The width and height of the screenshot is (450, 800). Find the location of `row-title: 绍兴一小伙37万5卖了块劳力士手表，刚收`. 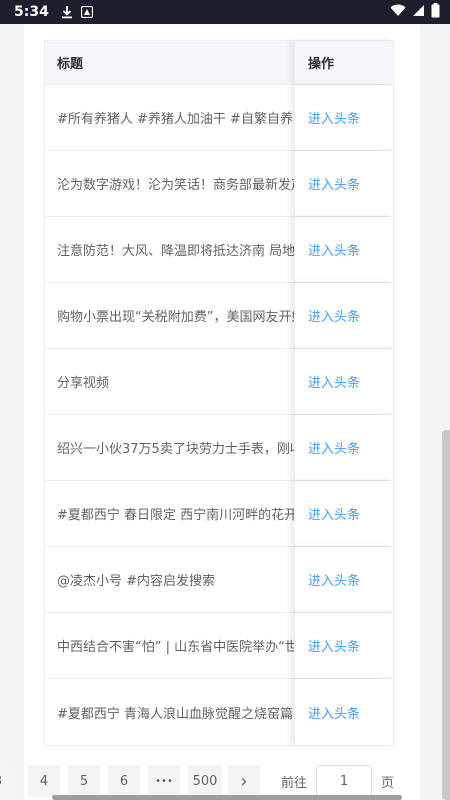

row-title: 绍兴一小伙37万5卖了块劳力士手表，刚收 is located at coordinates (175, 449).